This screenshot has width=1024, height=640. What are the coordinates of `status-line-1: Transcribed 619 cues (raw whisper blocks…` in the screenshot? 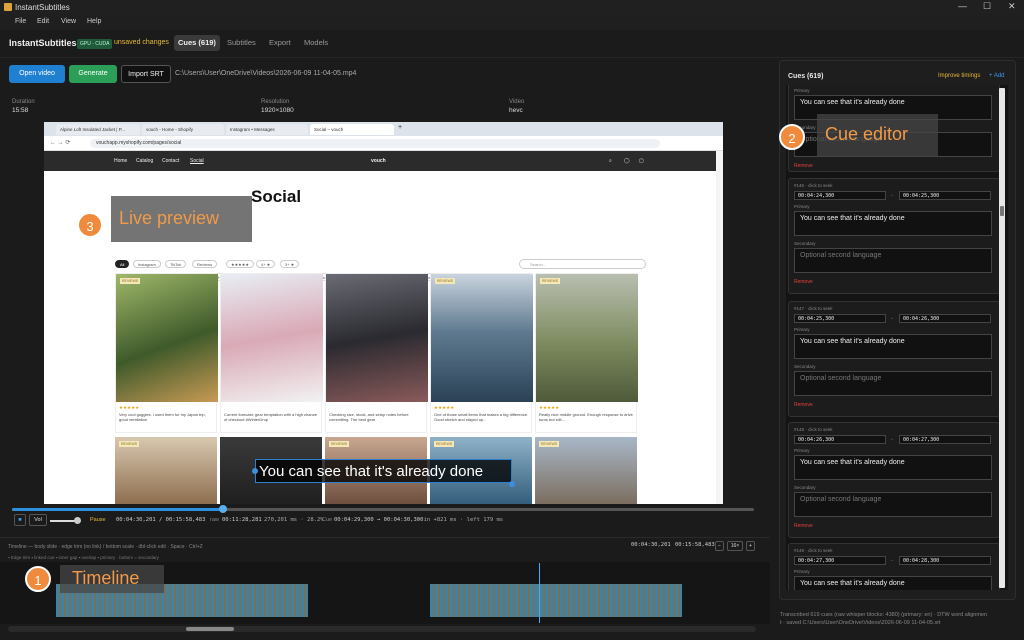 It's located at (884, 615).